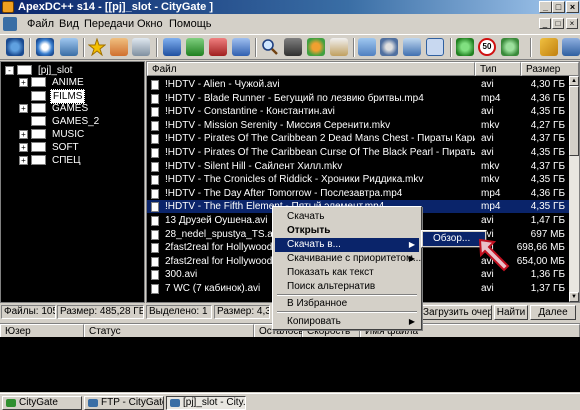 The height and width of the screenshot is (410, 580). Describe the element at coordinates (347, 322) in the screenshot. I see `context-menu-item: Копировать ▶` at that location.